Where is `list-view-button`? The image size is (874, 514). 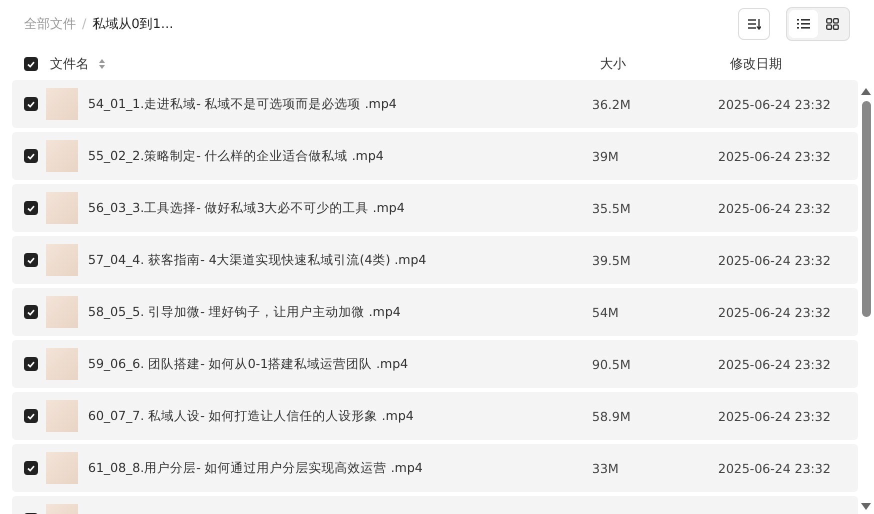 list-view-button is located at coordinates (803, 24).